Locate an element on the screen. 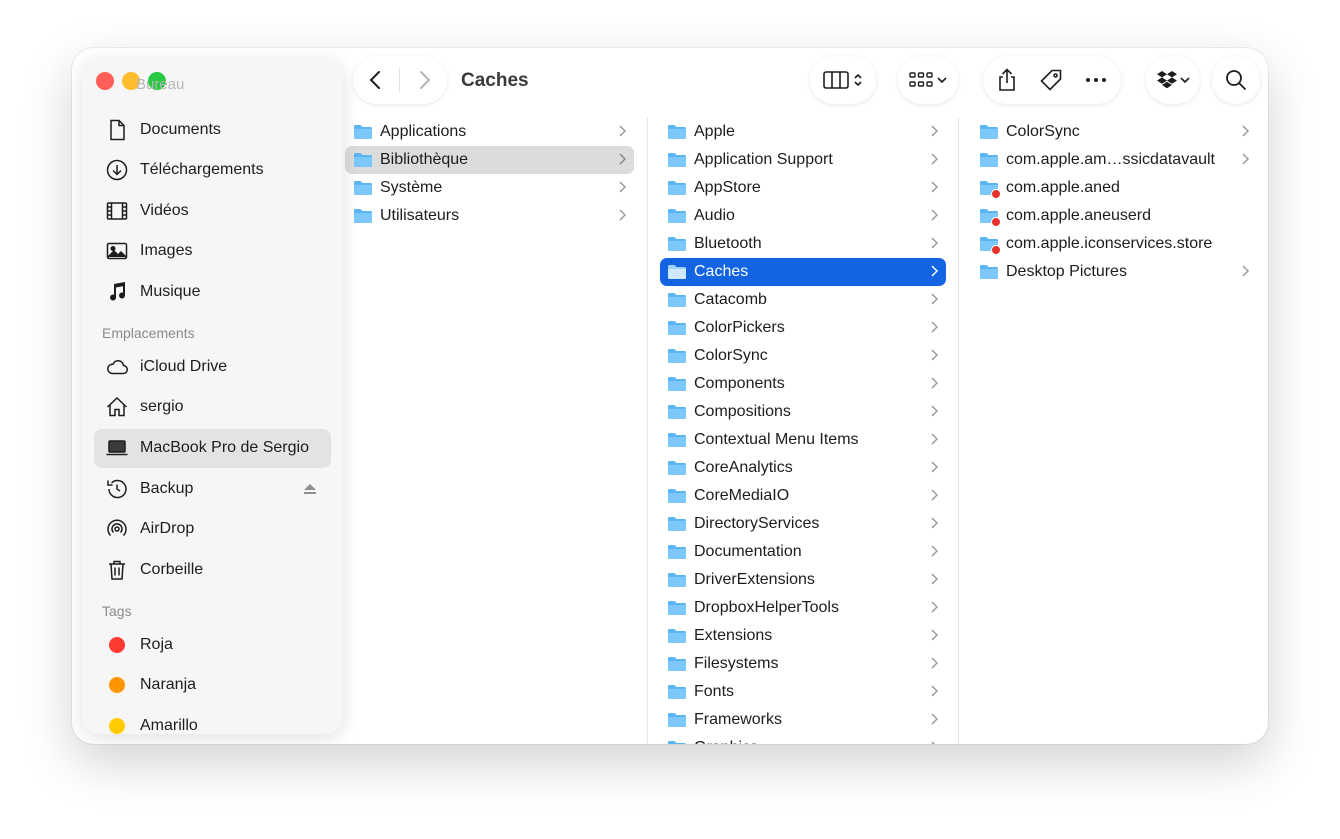  list-item-systeme: Système is located at coordinates (489, 188).